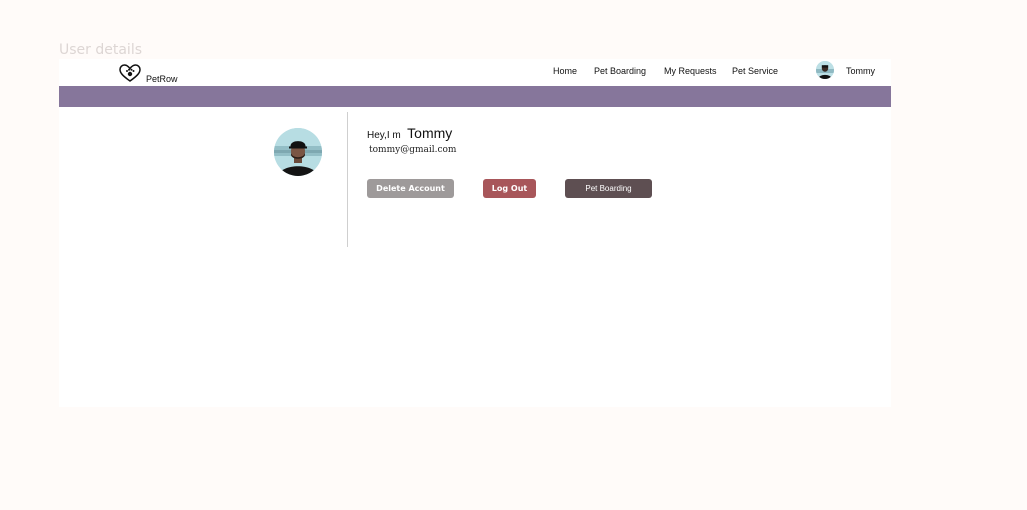 The height and width of the screenshot is (510, 1027). Describe the element at coordinates (509, 188) in the screenshot. I see `log-out-button: Log Out` at that location.